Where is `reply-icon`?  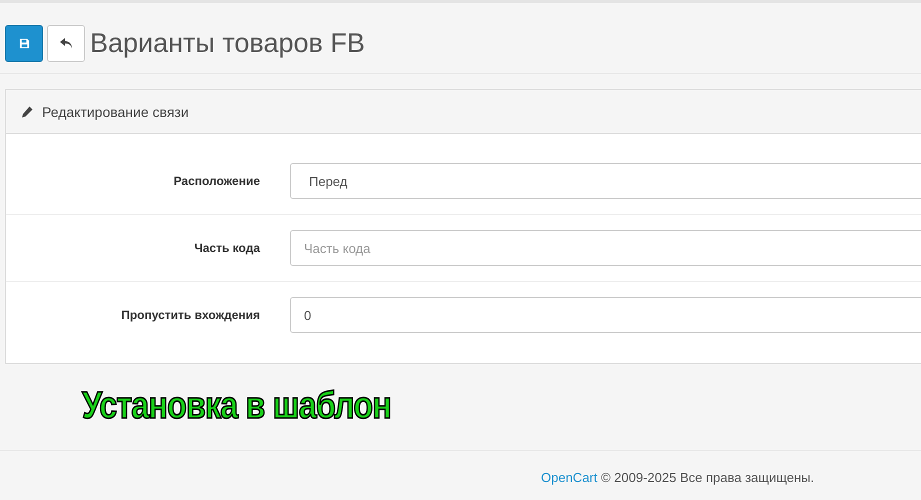
reply-icon is located at coordinates (66, 43).